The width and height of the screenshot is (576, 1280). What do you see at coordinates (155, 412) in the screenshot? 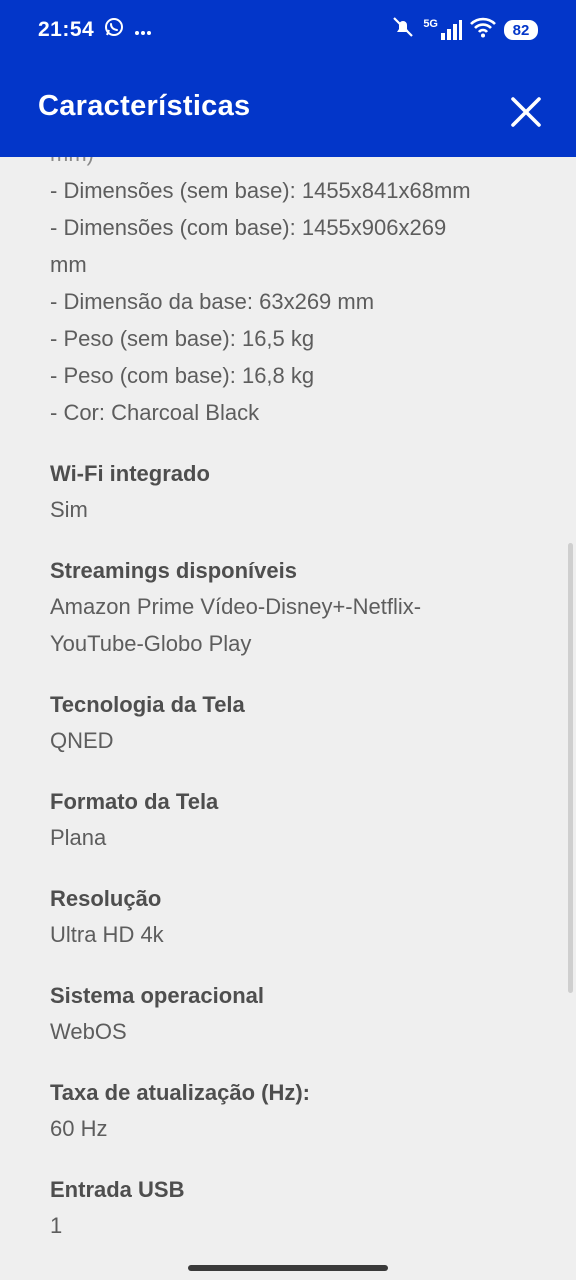
I see `dimension-line: - Cor: Charcoal Black` at bounding box center [155, 412].